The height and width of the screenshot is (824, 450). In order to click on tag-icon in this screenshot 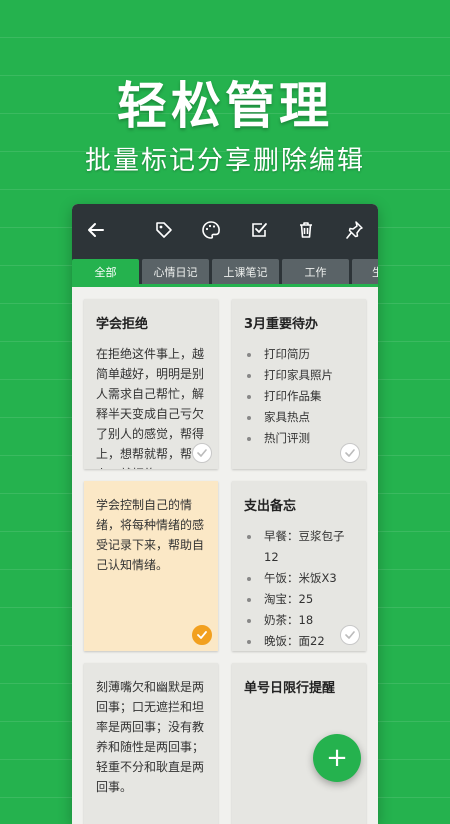, I will do `click(164, 230)`.